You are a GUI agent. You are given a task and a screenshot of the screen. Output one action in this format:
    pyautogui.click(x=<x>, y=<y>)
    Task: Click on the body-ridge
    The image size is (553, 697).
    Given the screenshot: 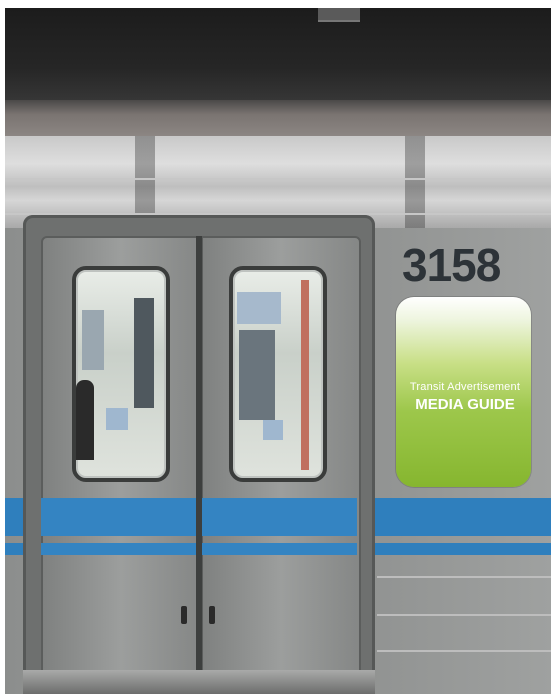 What is the action you would take?
    pyautogui.click(x=278, y=179)
    